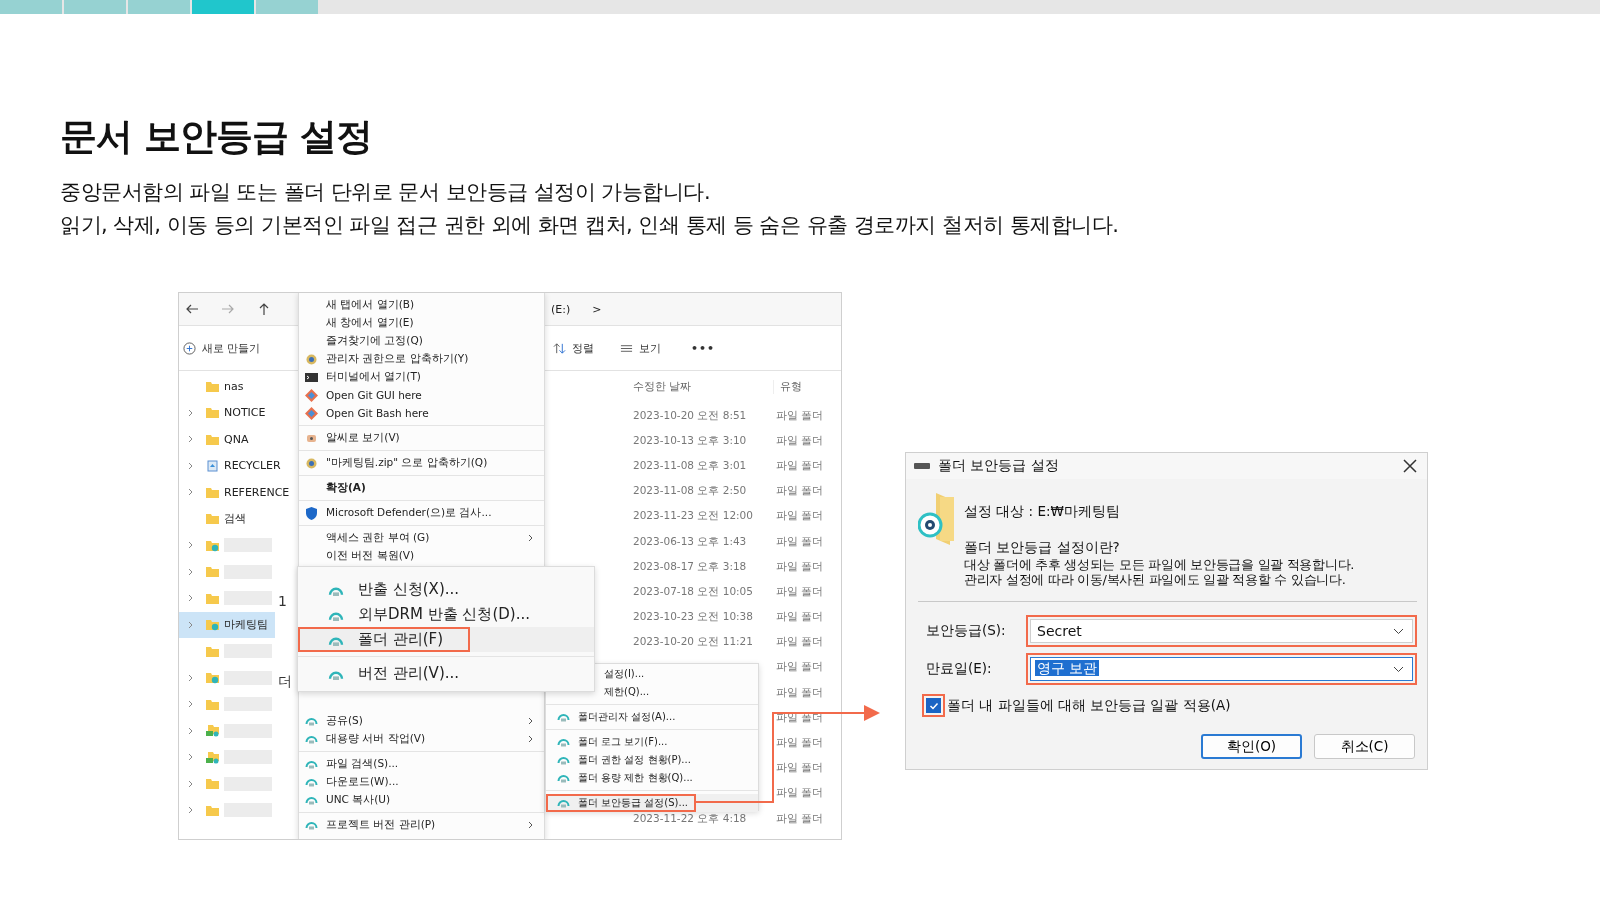  What do you see at coordinates (690, 541) in the screenshot?
I see `date-cell-text: 2023-06-13 오후 1:43` at bounding box center [690, 541].